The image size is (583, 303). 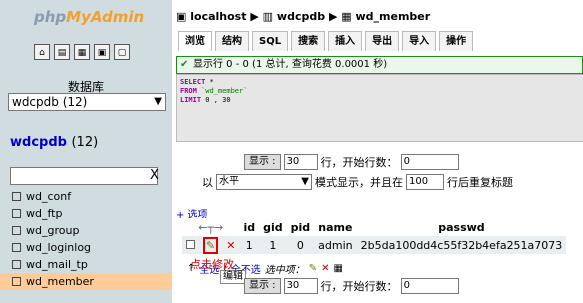 I want to click on column-header-name: name, so click(x=335, y=227).